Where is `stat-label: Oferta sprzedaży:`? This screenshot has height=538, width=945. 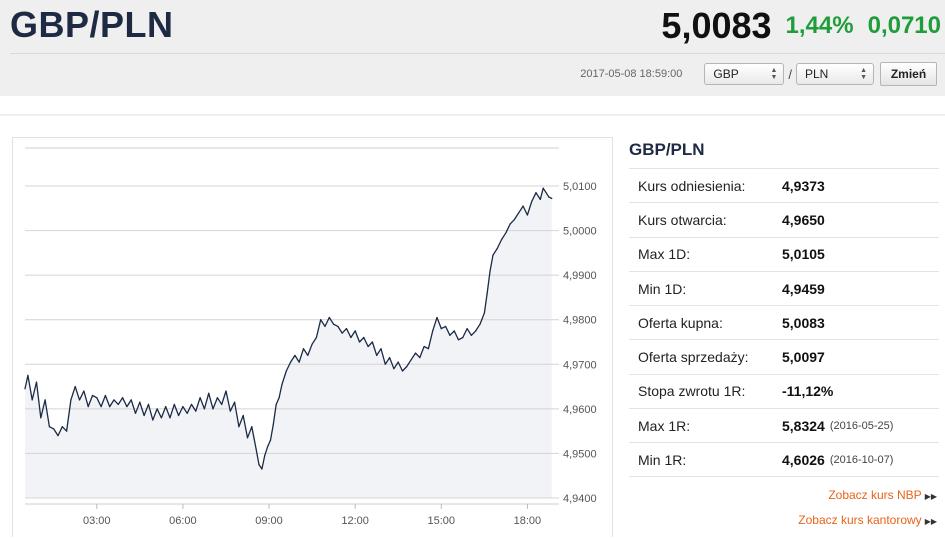 stat-label: Oferta sprzedaży: is located at coordinates (693, 357).